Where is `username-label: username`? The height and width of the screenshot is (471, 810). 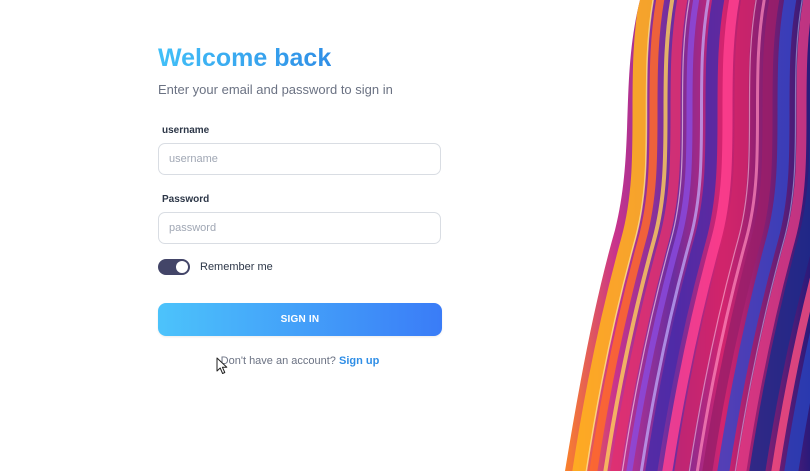
username-label: username is located at coordinates (186, 130).